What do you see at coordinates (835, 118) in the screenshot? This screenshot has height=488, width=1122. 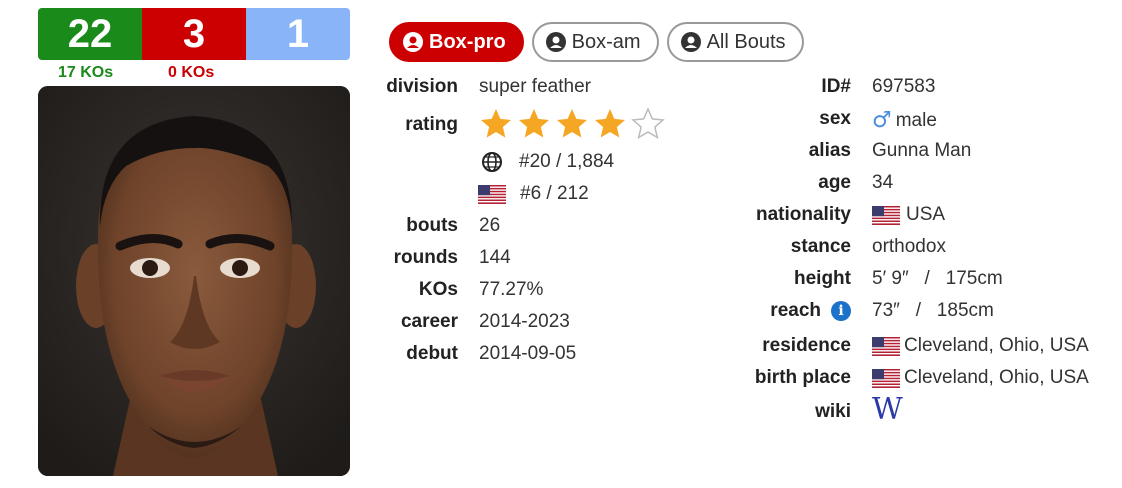 I see `sex-label: sex` at bounding box center [835, 118].